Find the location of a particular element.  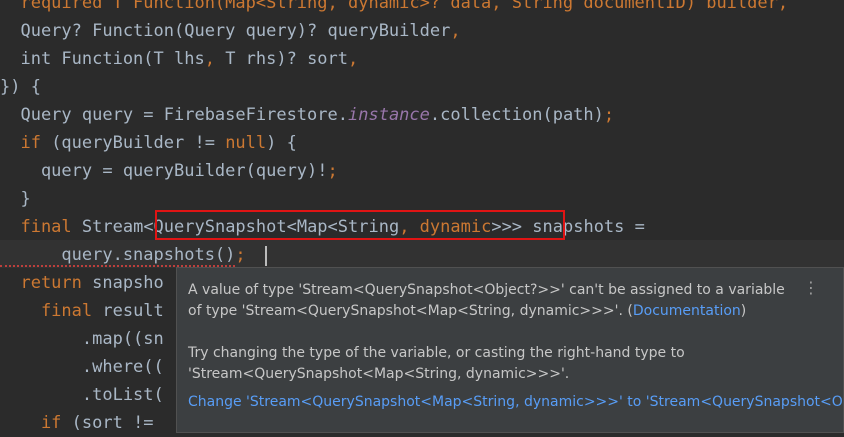

error-highlight-box is located at coordinates (360, 225).